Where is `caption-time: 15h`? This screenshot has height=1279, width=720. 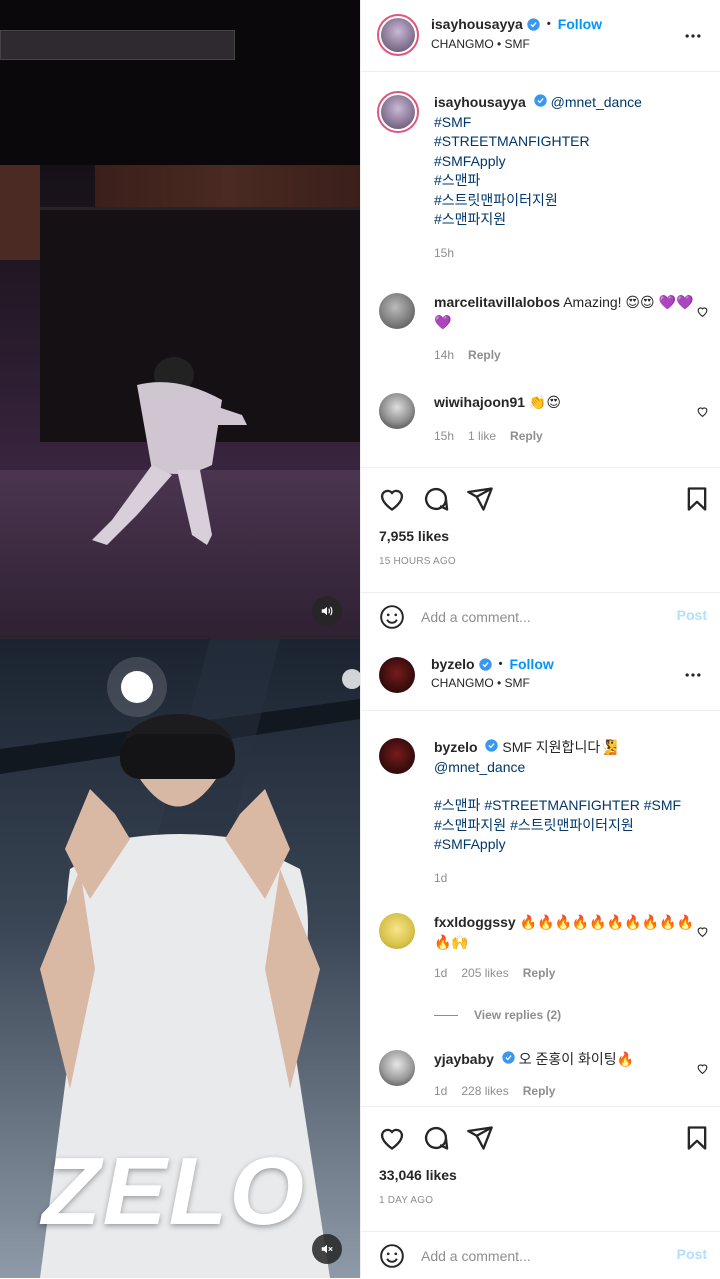
caption-time: 15h is located at coordinates (444, 252).